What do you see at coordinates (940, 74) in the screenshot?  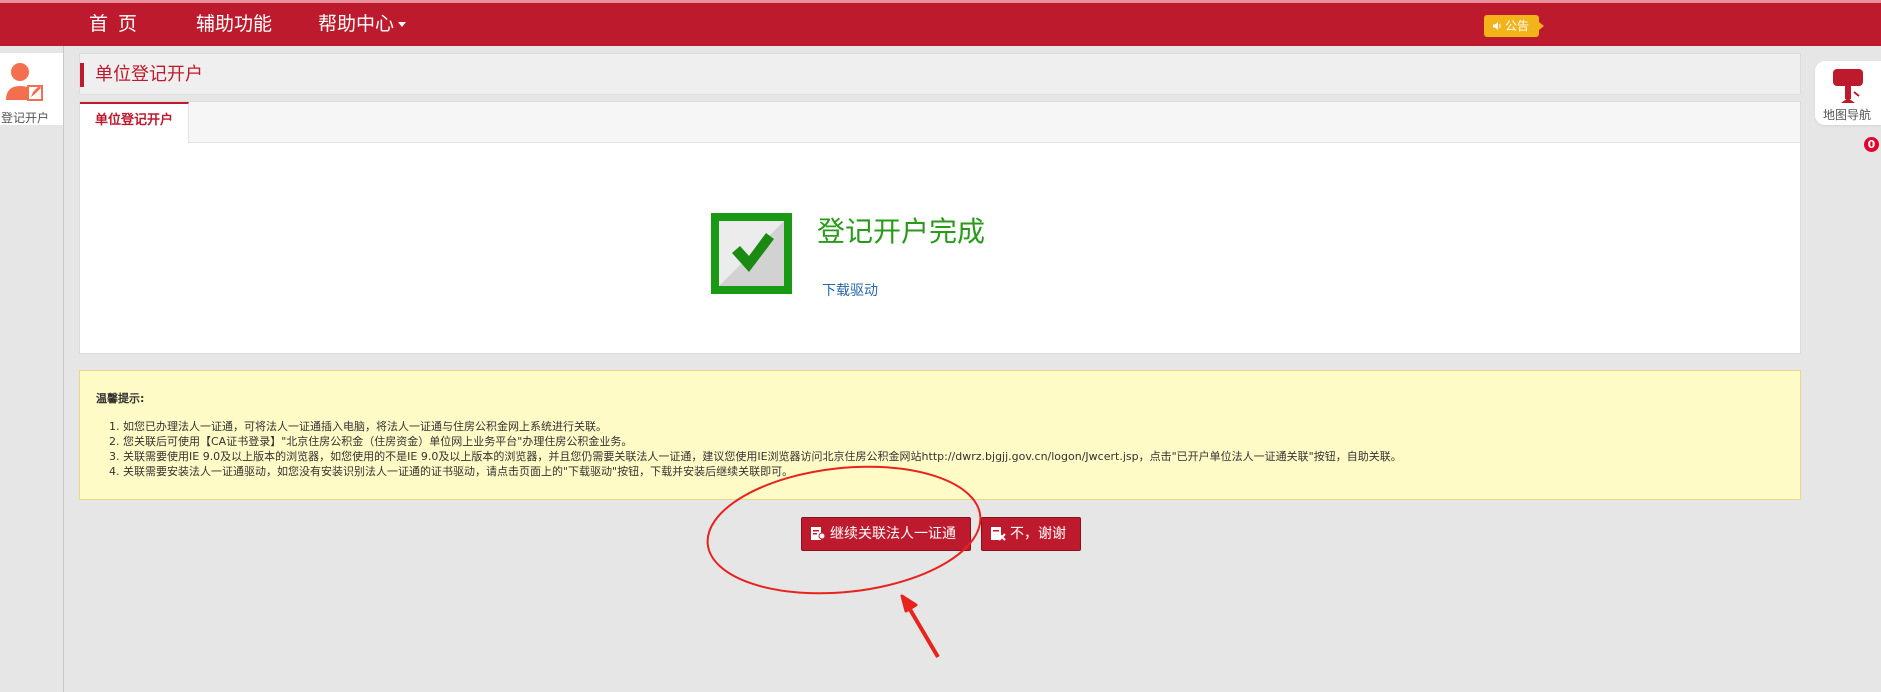 I see `page-header: 单位登记开户` at bounding box center [940, 74].